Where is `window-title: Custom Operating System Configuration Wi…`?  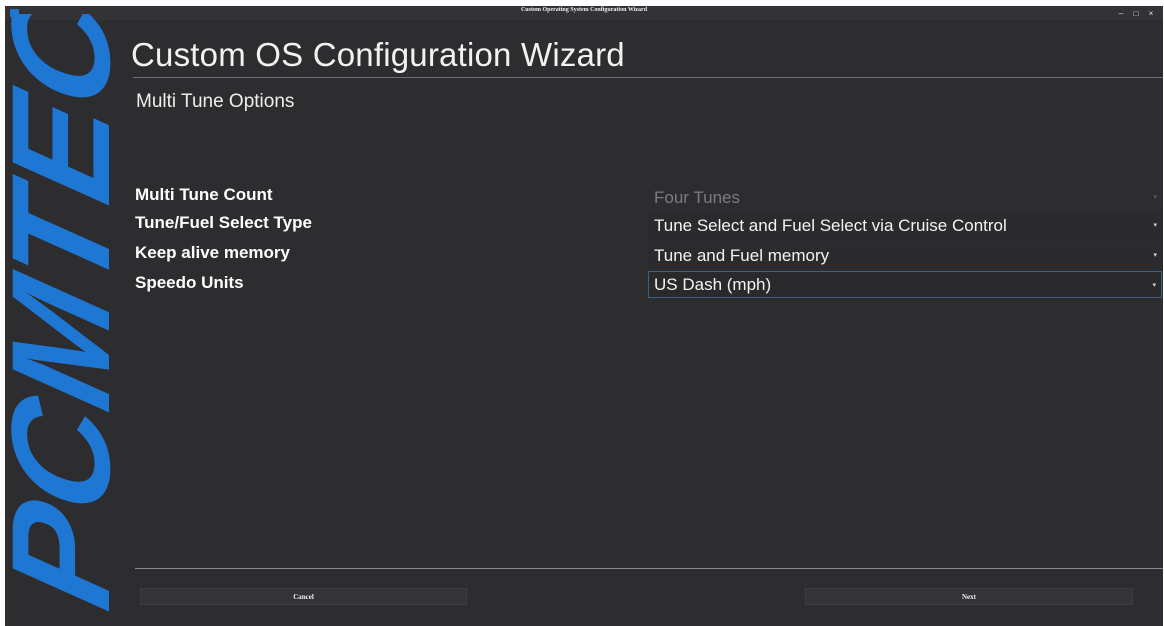 window-title: Custom Operating System Configuration Wi… is located at coordinates (584, 10).